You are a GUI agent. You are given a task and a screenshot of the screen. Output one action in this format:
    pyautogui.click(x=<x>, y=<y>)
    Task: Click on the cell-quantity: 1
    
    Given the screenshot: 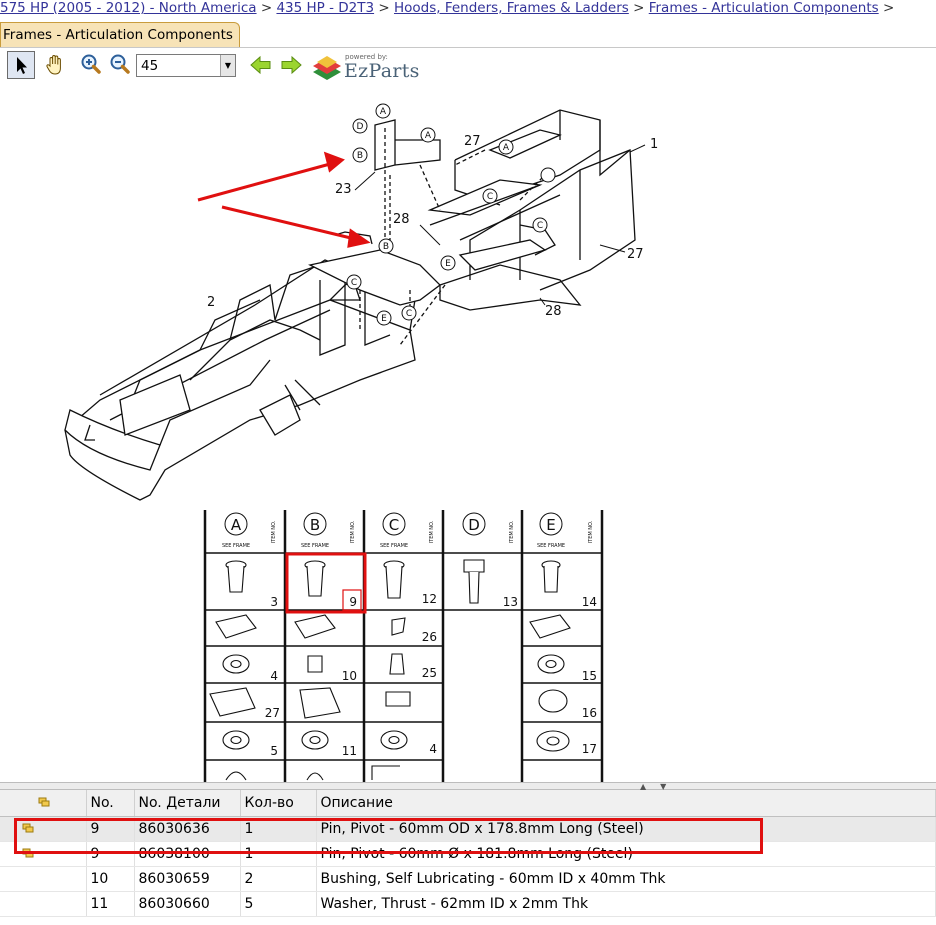 What is the action you would take?
    pyautogui.click(x=278, y=829)
    